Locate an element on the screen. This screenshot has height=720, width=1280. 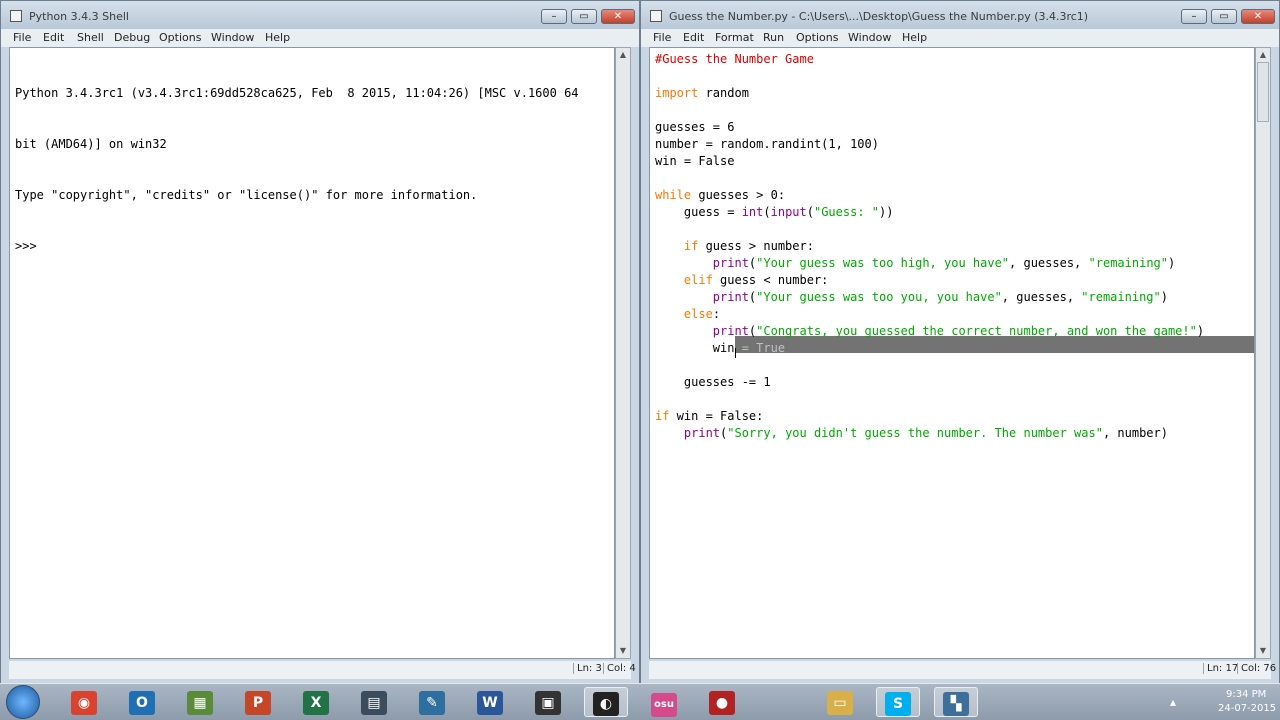
code-token: , guesses, is located at coordinates (1041, 297).